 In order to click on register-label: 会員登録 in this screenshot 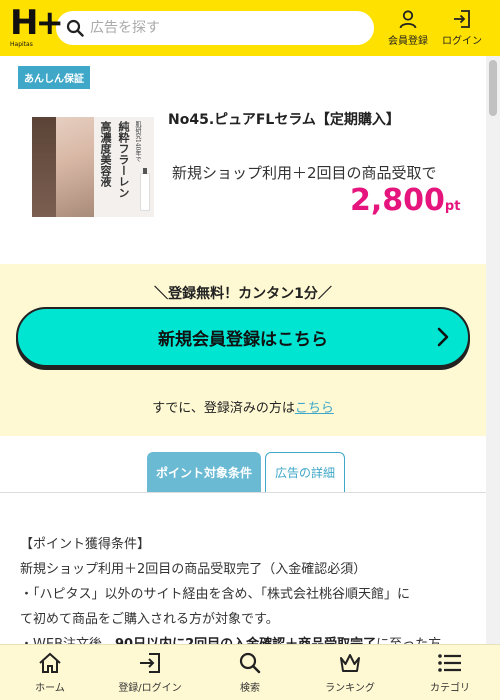, I will do `click(408, 41)`.